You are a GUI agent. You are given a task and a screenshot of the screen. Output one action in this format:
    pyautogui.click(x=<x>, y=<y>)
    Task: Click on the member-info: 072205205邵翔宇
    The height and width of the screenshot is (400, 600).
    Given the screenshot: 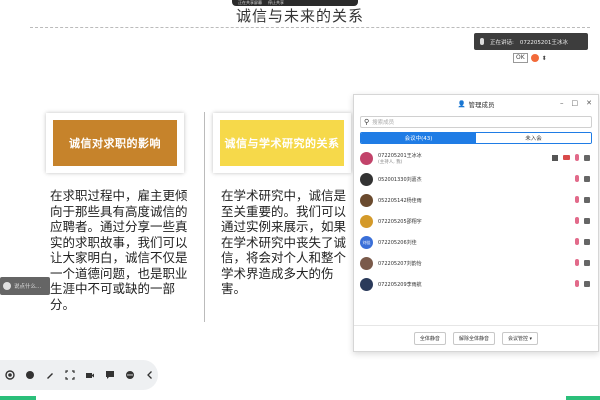 What is the action you would take?
    pyautogui.click(x=400, y=222)
    